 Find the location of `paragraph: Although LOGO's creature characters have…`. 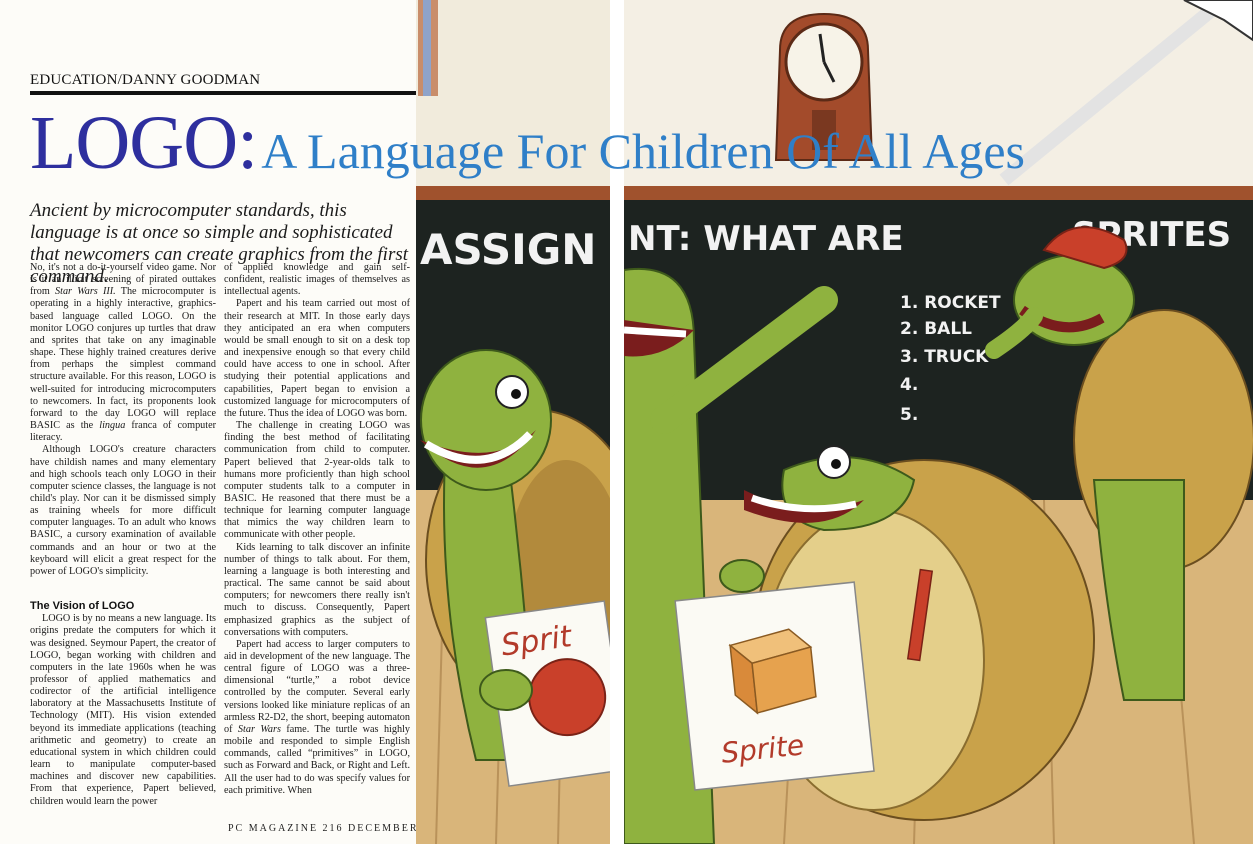

paragraph: Although LOGO's creature characters have… is located at coordinates (123, 510).